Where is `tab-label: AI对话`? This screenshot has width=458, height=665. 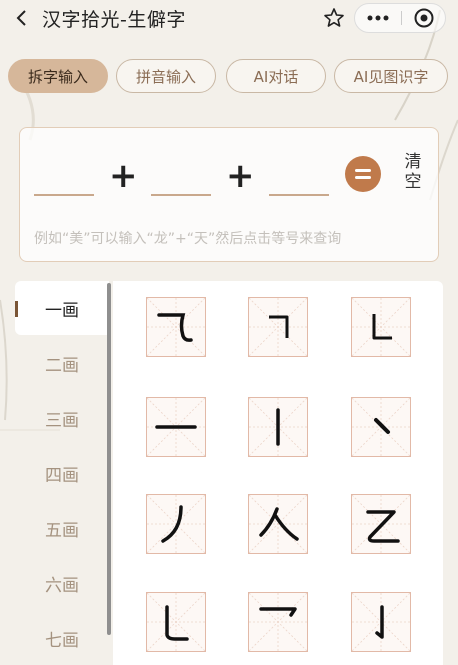 tab-label: AI对话 is located at coordinates (276, 76).